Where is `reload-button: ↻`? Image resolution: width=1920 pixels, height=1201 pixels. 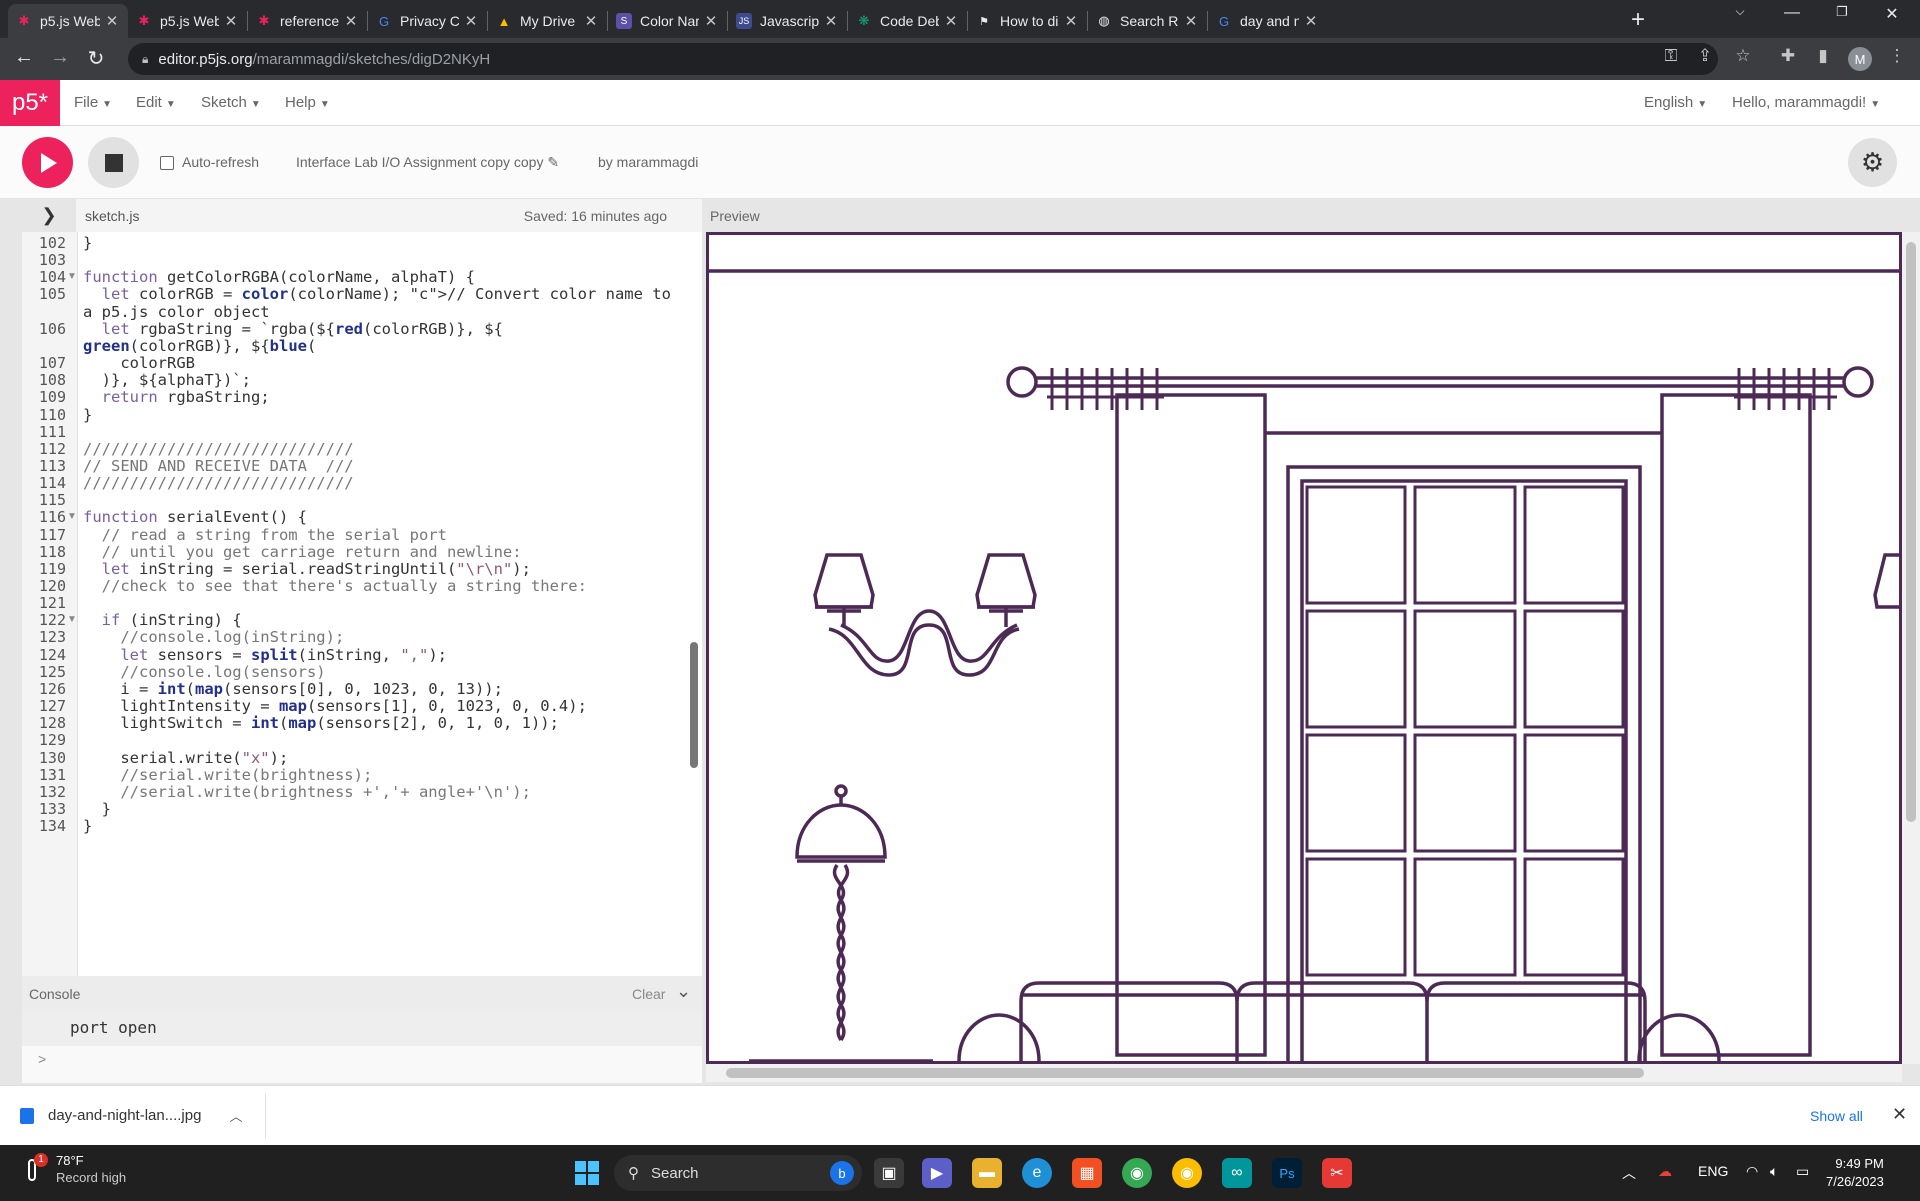 reload-button: ↻ is located at coordinates (96, 58).